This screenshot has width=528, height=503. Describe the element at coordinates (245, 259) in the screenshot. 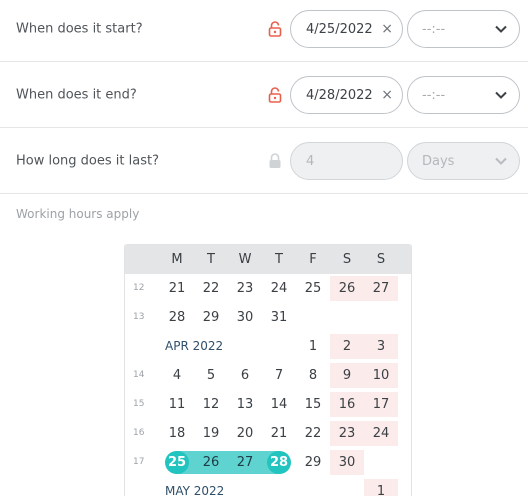

I see `day-of-week-header: W` at that location.